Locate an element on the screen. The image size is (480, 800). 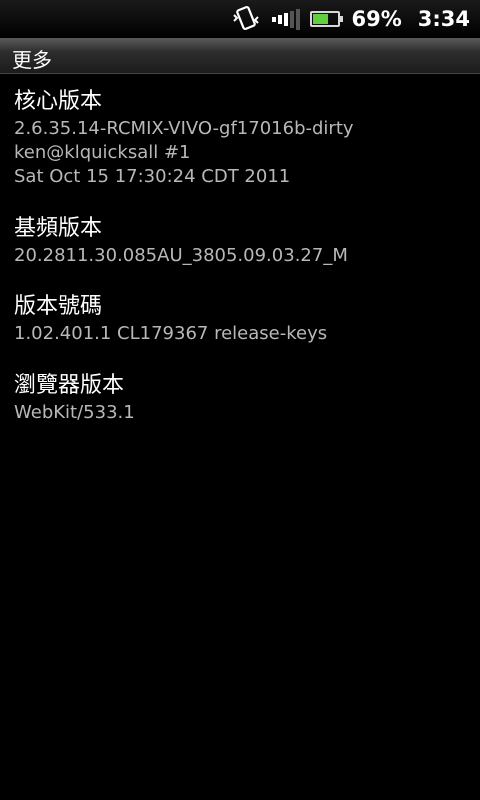
item-value: 20.2811.30.085AU_3805.09.03.27_M is located at coordinates (181, 255).